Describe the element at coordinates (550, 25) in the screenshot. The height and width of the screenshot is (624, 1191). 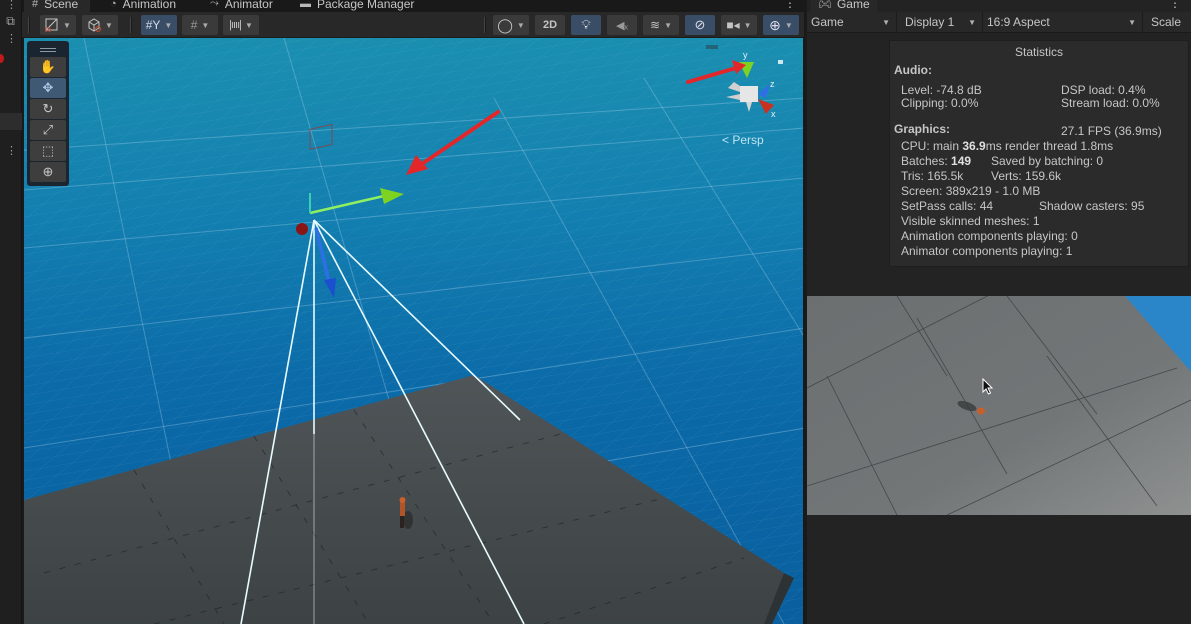
I see `toggle-2d-button: 2D` at that location.